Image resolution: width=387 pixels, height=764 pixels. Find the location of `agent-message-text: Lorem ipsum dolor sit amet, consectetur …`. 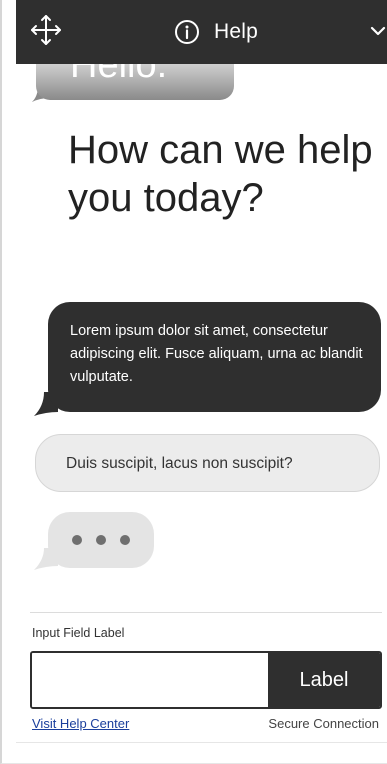

agent-message-text: Lorem ipsum dolor sit amet, consectetur … is located at coordinates (216, 354).